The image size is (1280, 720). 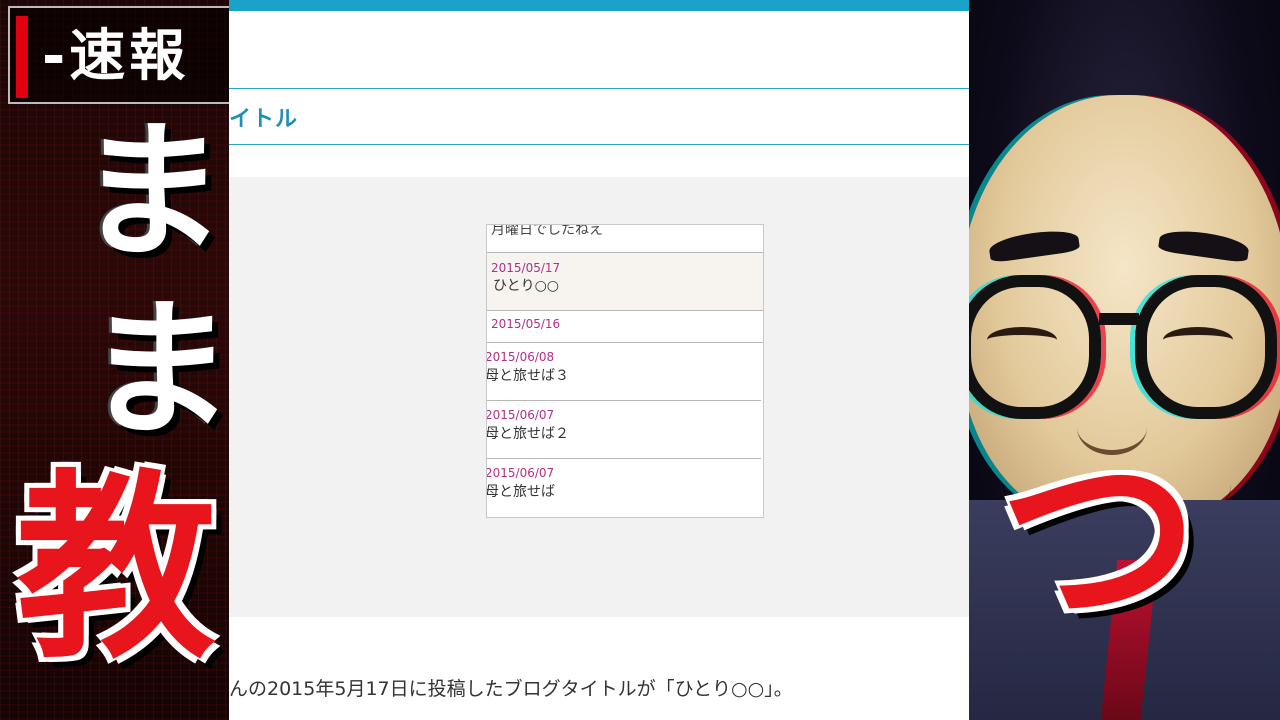 What do you see at coordinates (1119, 319) in the screenshot?
I see `glasses-bridge` at bounding box center [1119, 319].